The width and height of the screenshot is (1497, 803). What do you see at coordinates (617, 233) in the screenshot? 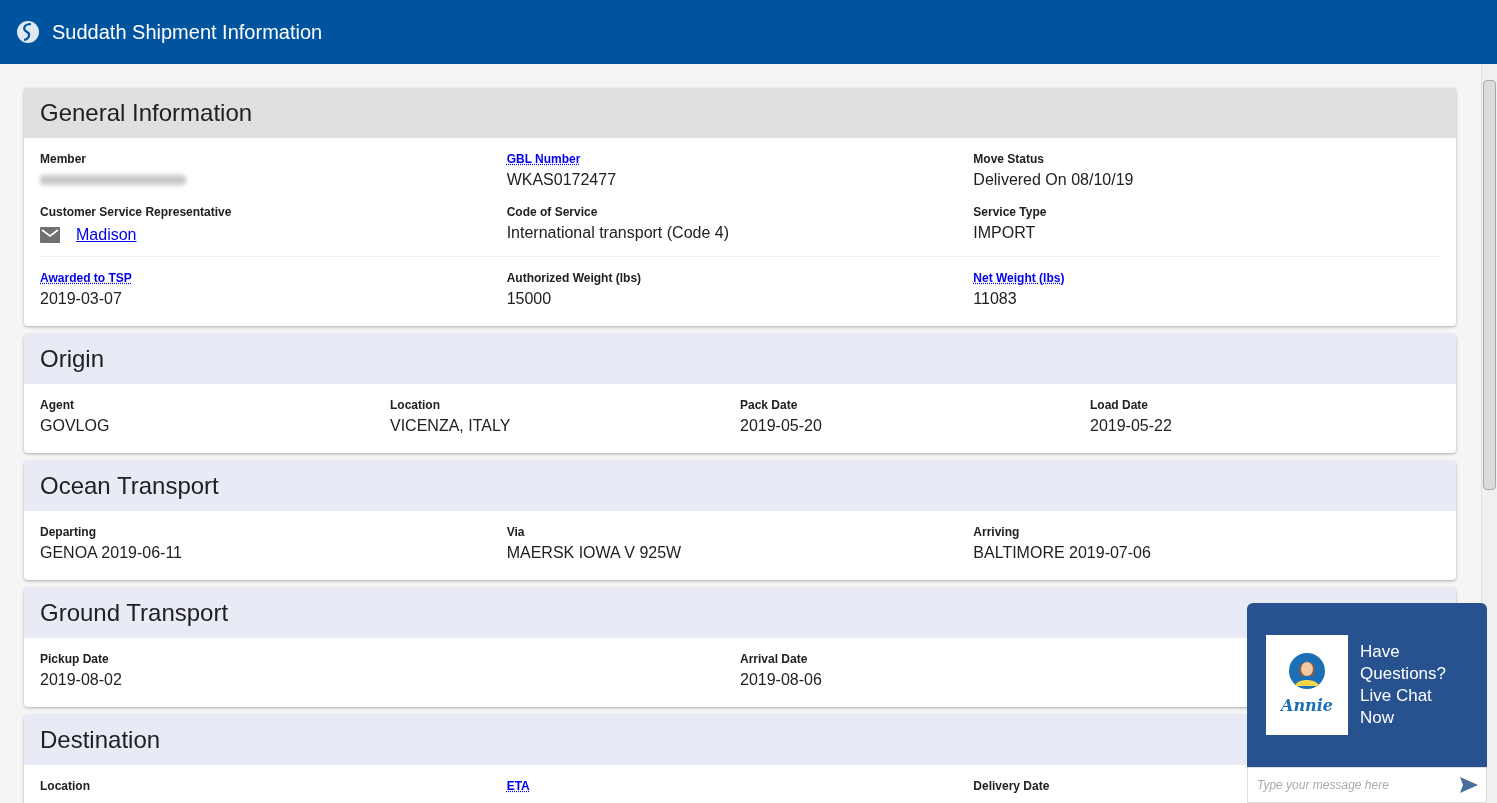
I see `field-value: International transport (Code 4)` at bounding box center [617, 233].